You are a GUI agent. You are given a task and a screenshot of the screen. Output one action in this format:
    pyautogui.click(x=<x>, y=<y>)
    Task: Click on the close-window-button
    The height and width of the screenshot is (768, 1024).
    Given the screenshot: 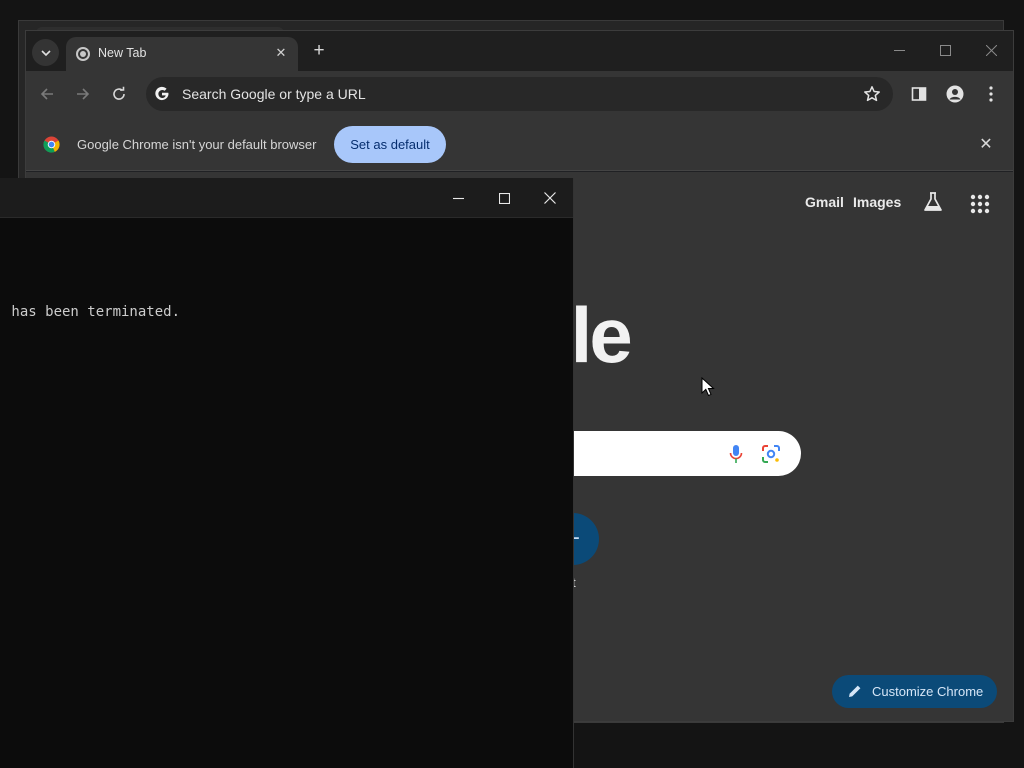 What is the action you would take?
    pyautogui.click(x=991, y=50)
    